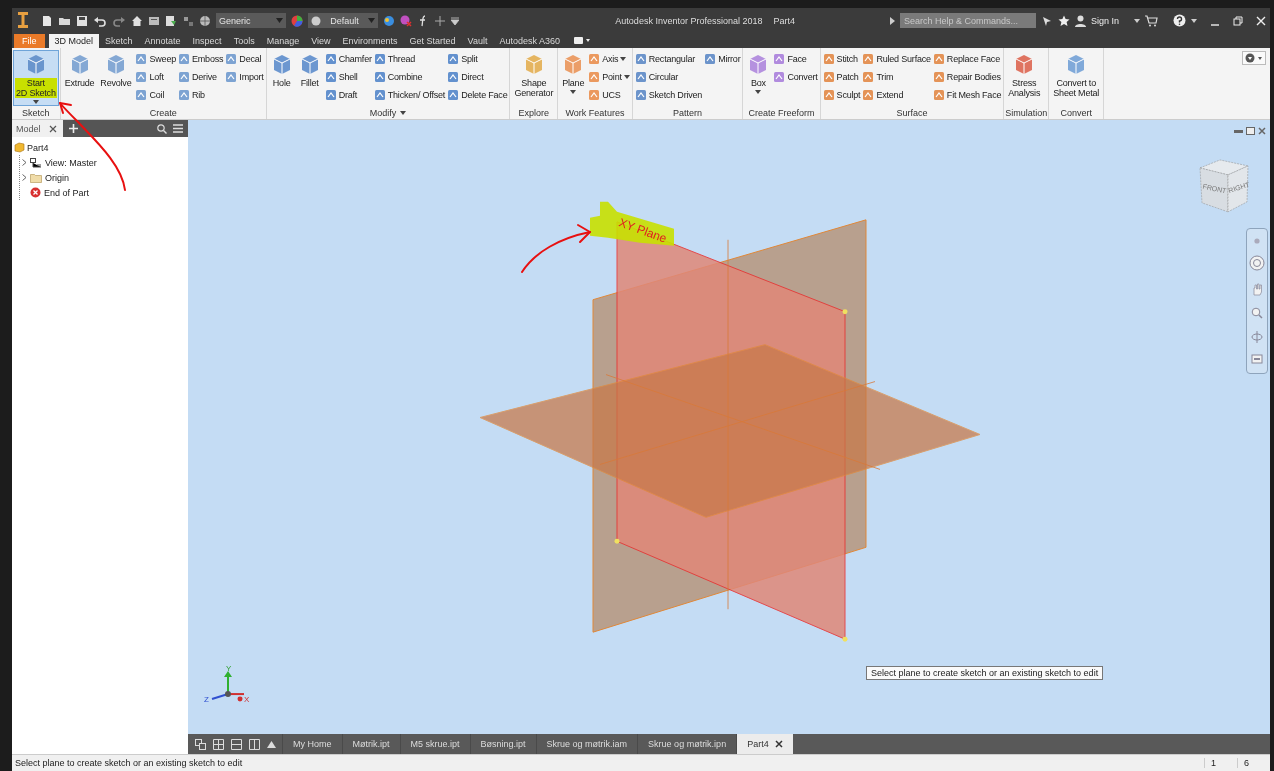 This screenshot has height=771, width=1274. What do you see at coordinates (155, 94) in the screenshot?
I see `ribbon-tool-button: Coil` at bounding box center [155, 94].